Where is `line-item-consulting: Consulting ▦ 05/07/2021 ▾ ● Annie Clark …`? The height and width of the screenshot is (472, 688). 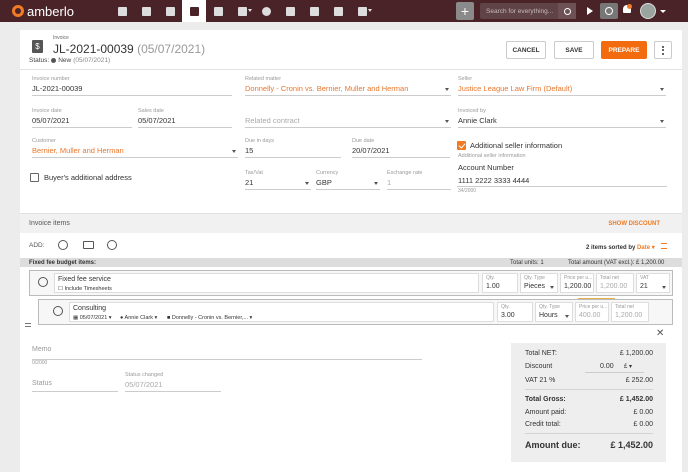
line-item-consulting: Consulting ▦ 05/07/2021 ▾ ● Annie Clark … is located at coordinates (355, 312).